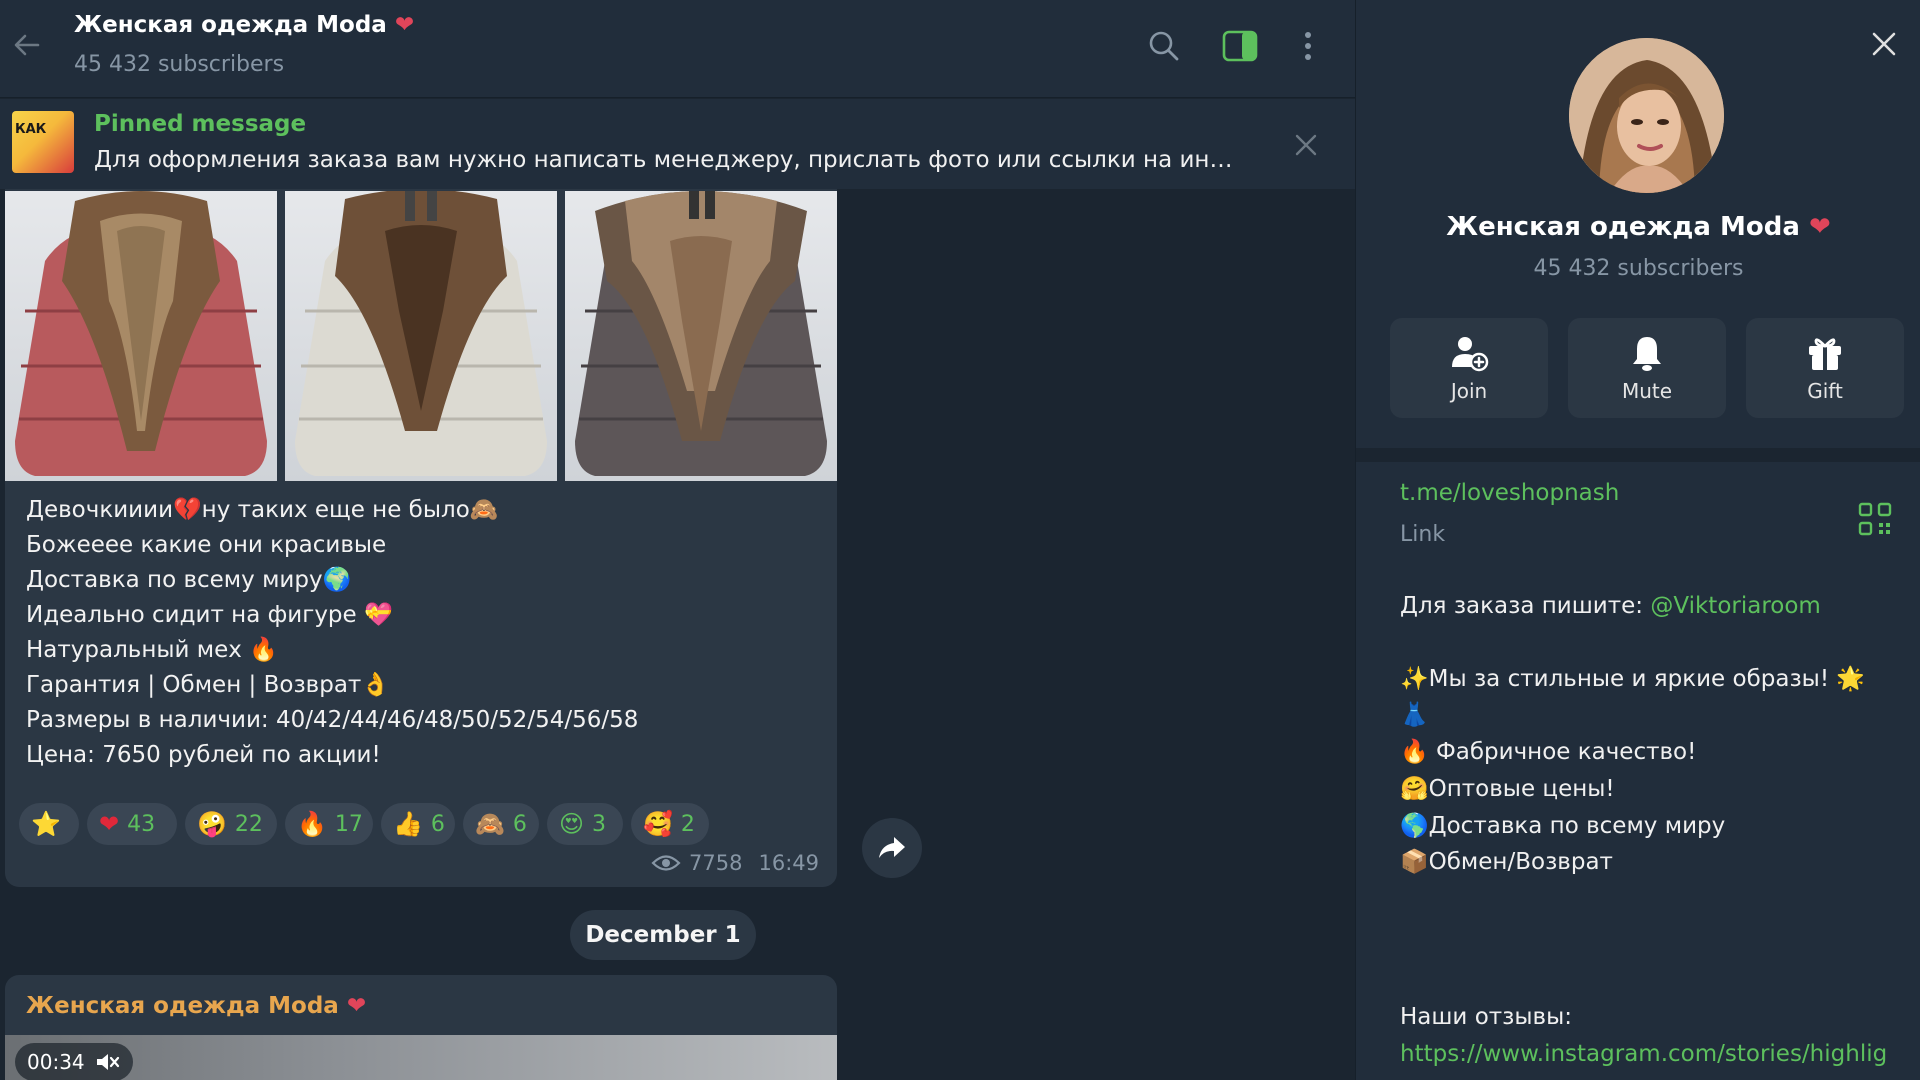 This screenshot has height=1080, width=1920. What do you see at coordinates (1563, 825) in the screenshot?
I see `desc-line: 🌎Доставка по всему миру` at bounding box center [1563, 825].